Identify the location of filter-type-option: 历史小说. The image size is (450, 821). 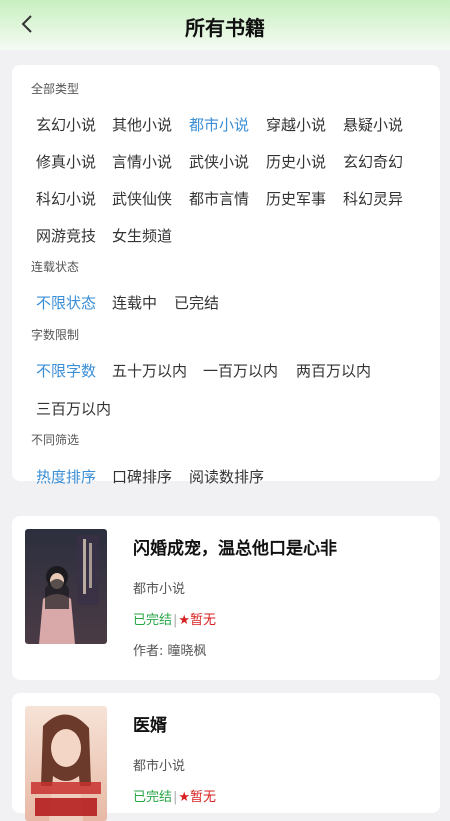
(296, 161).